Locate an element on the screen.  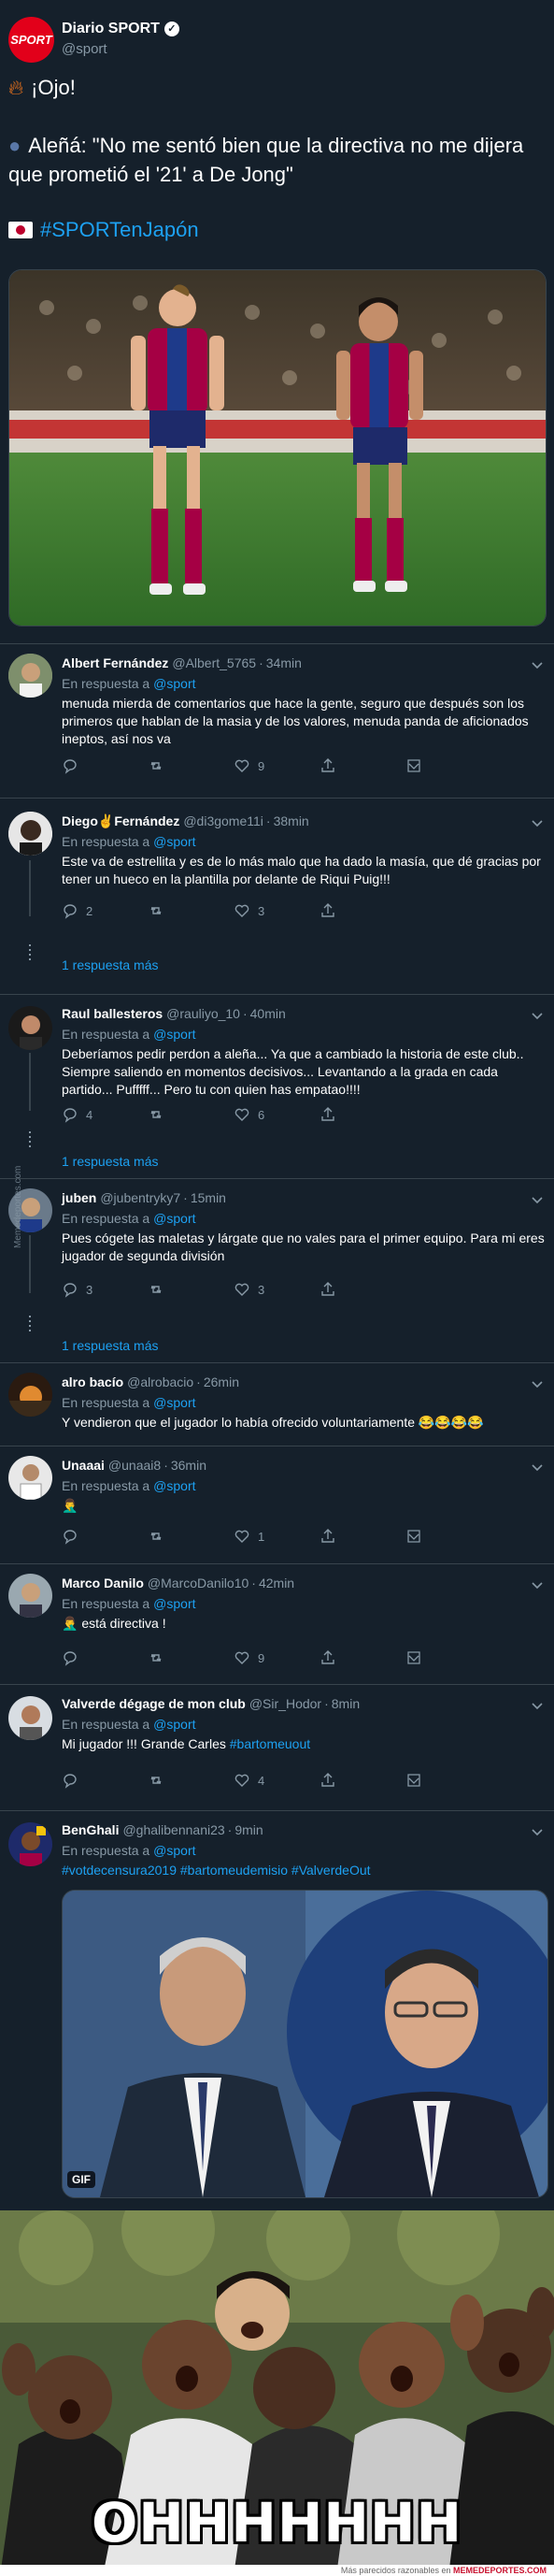
reply-time: 15min is located at coordinates (208, 1198).